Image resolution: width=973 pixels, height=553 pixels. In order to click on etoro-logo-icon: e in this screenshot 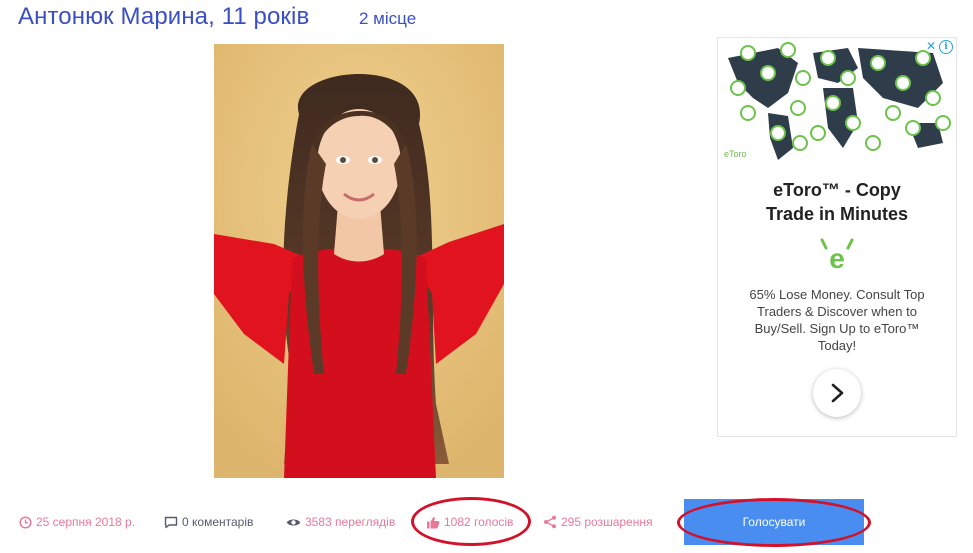, I will do `click(837, 255)`.